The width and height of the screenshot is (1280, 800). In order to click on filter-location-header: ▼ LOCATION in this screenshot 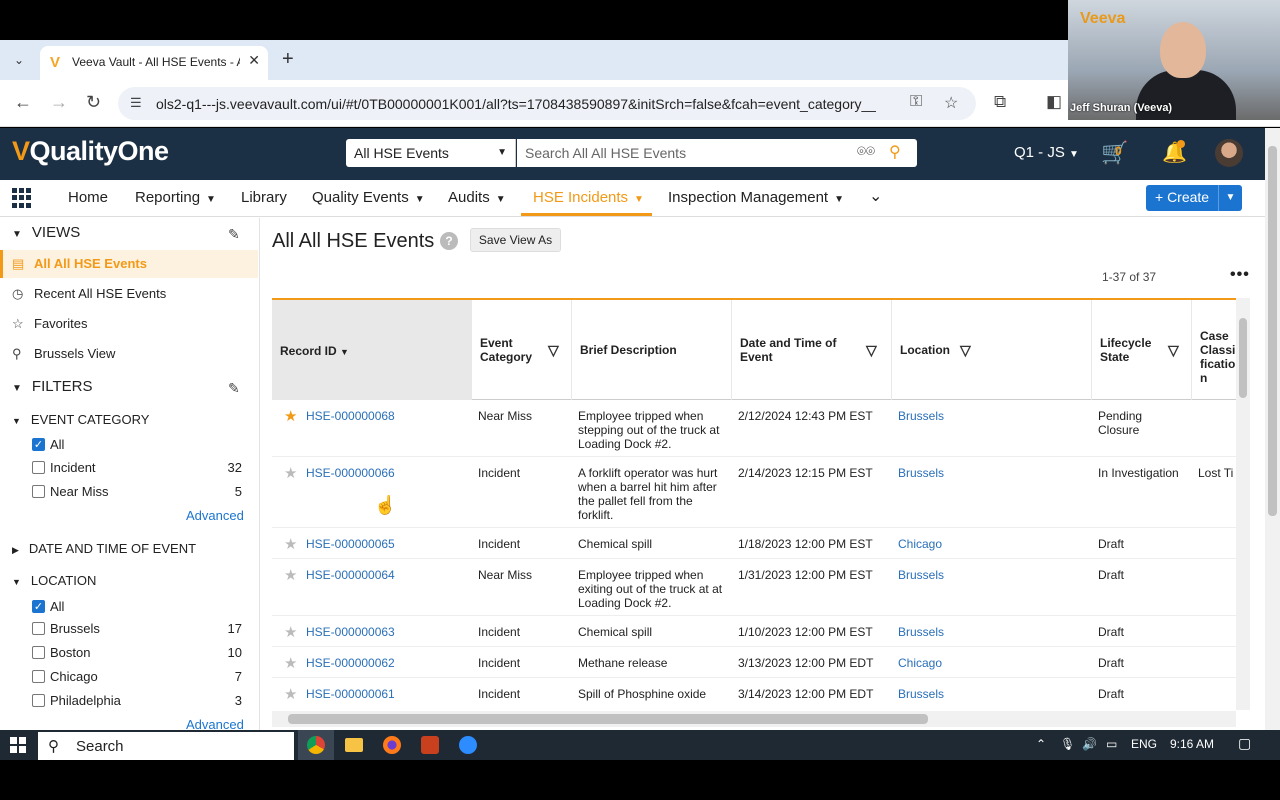, I will do `click(54, 580)`.